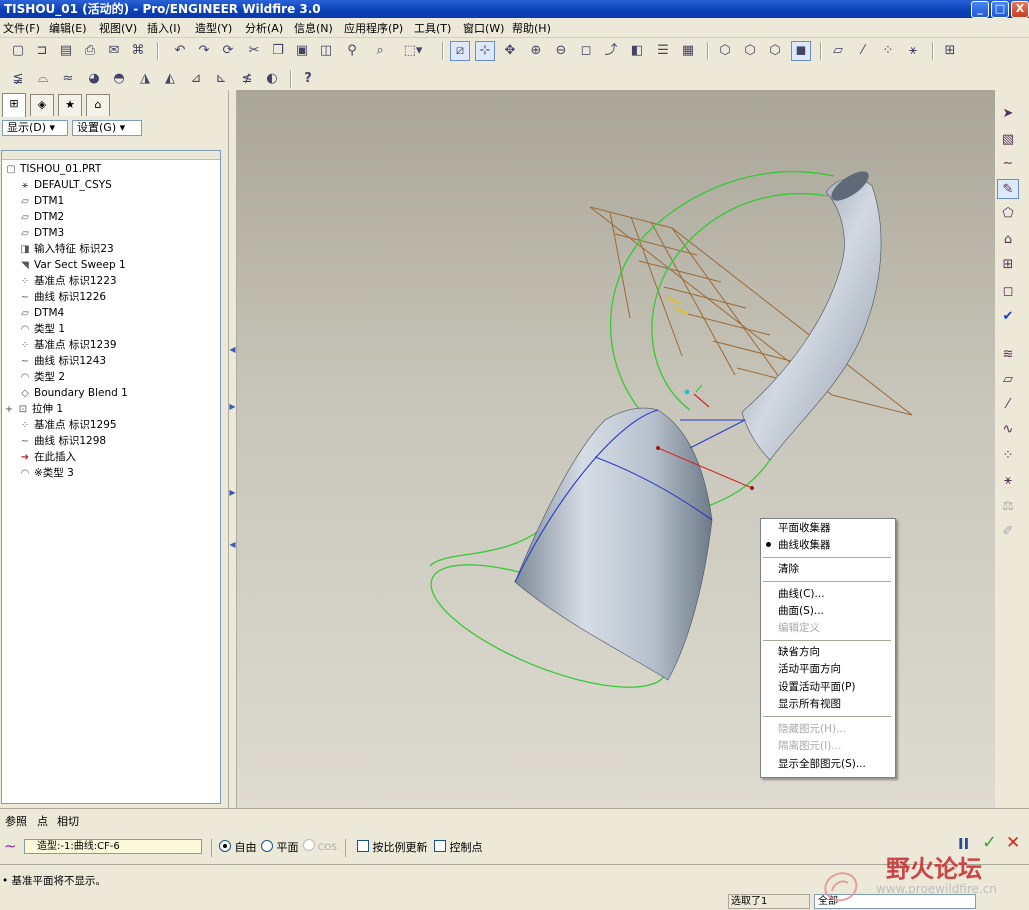 The width and height of the screenshot is (1029, 910). What do you see at coordinates (66, 51) in the screenshot?
I see `save-icon: ▤` at bounding box center [66, 51].